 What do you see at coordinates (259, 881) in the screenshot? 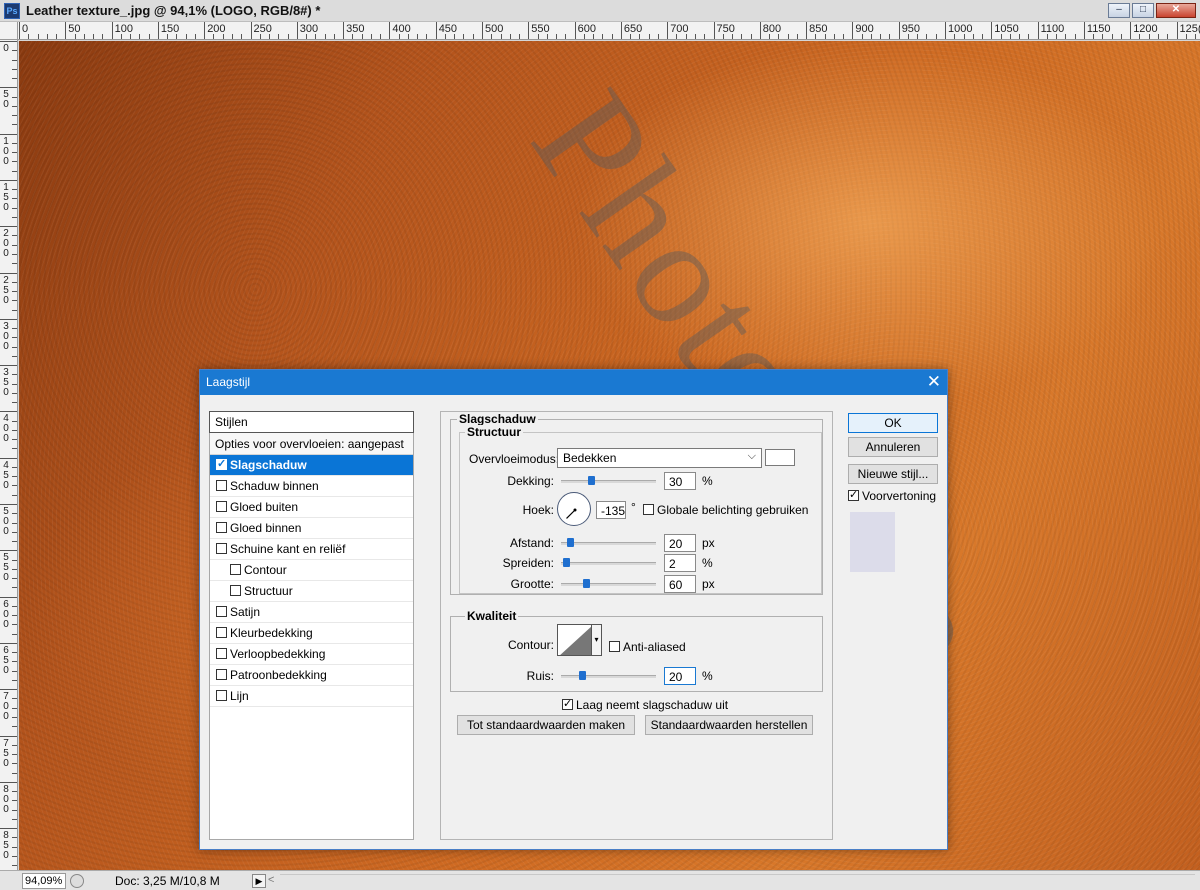
I see `status-menu-arrow-icon: ▶` at bounding box center [259, 881].